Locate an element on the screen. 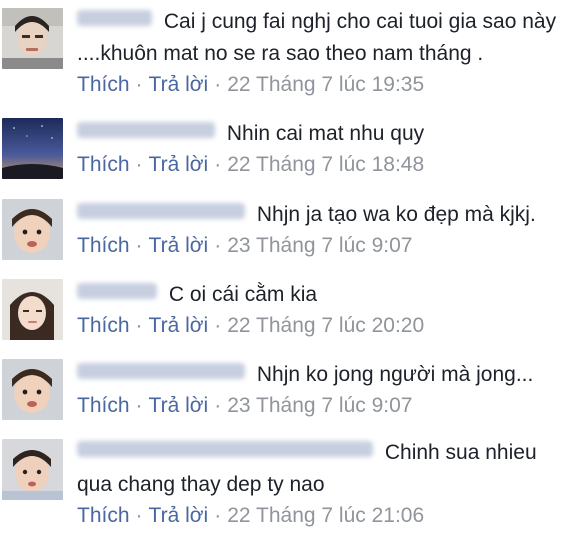  comment-actions: Thích · Trả lời · 22 Tháng 7 lúc 18:48 is located at coordinates (325, 165).